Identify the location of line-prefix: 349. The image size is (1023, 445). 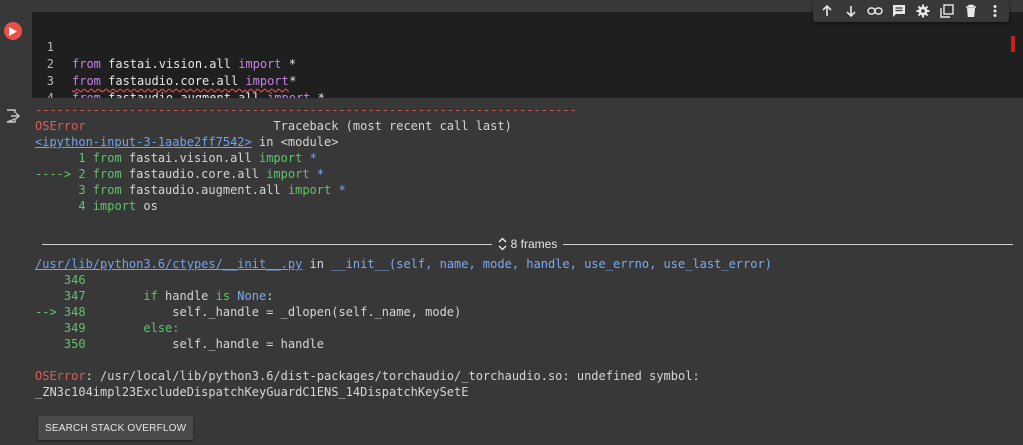
(60, 328).